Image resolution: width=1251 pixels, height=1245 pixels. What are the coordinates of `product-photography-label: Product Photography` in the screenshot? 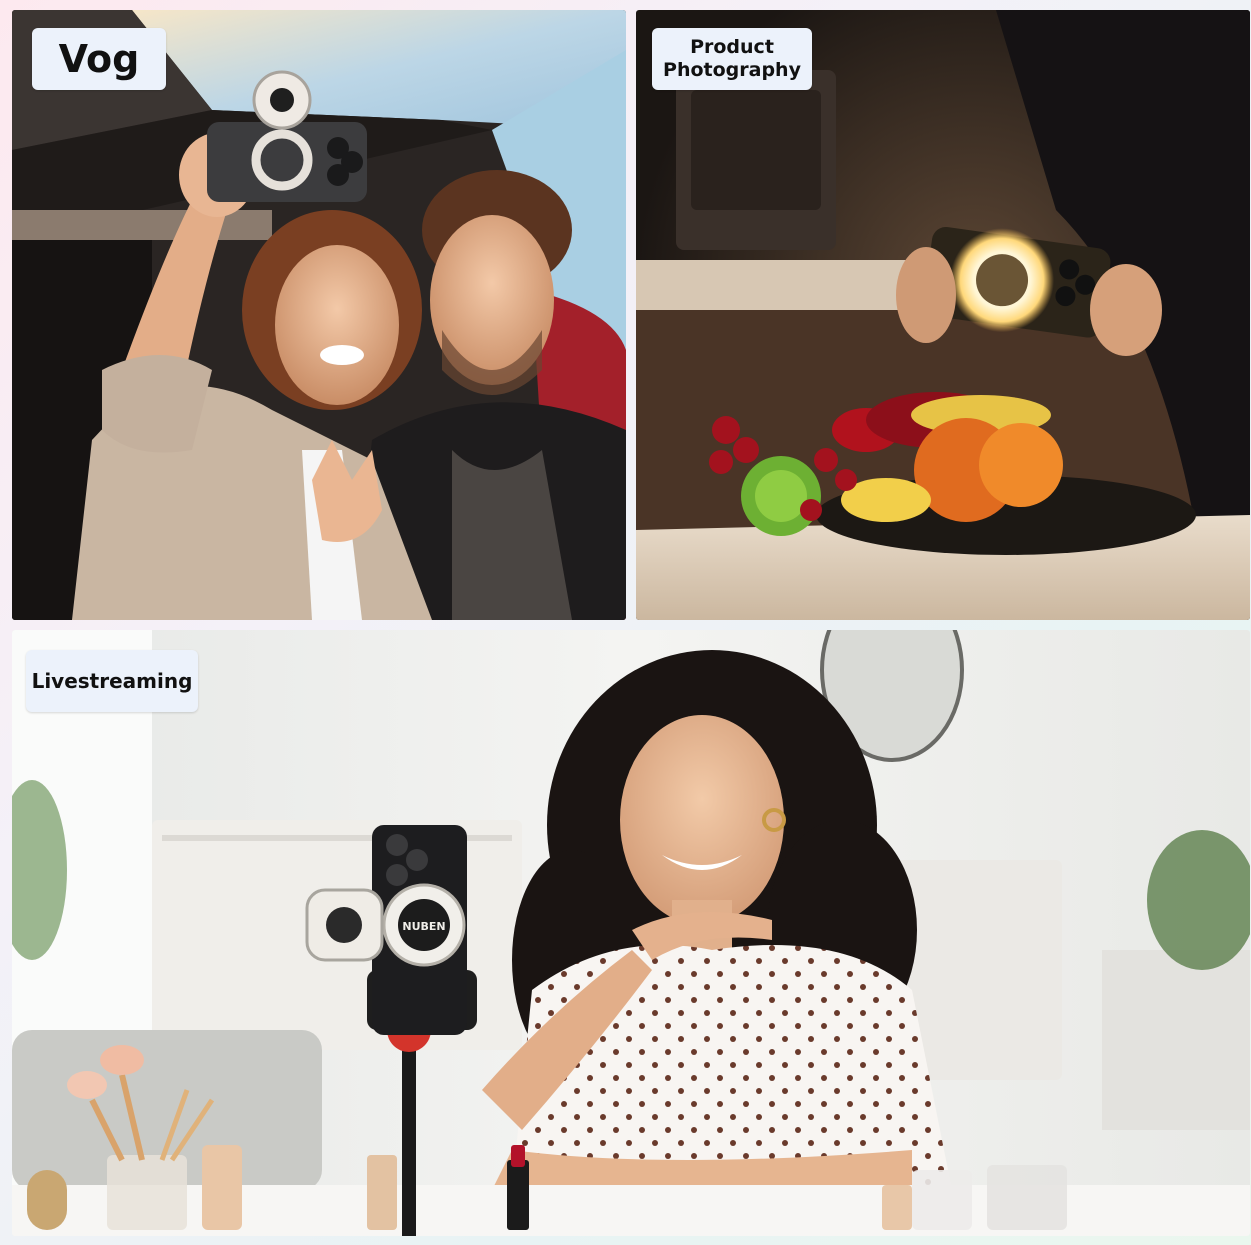 It's located at (732, 59).